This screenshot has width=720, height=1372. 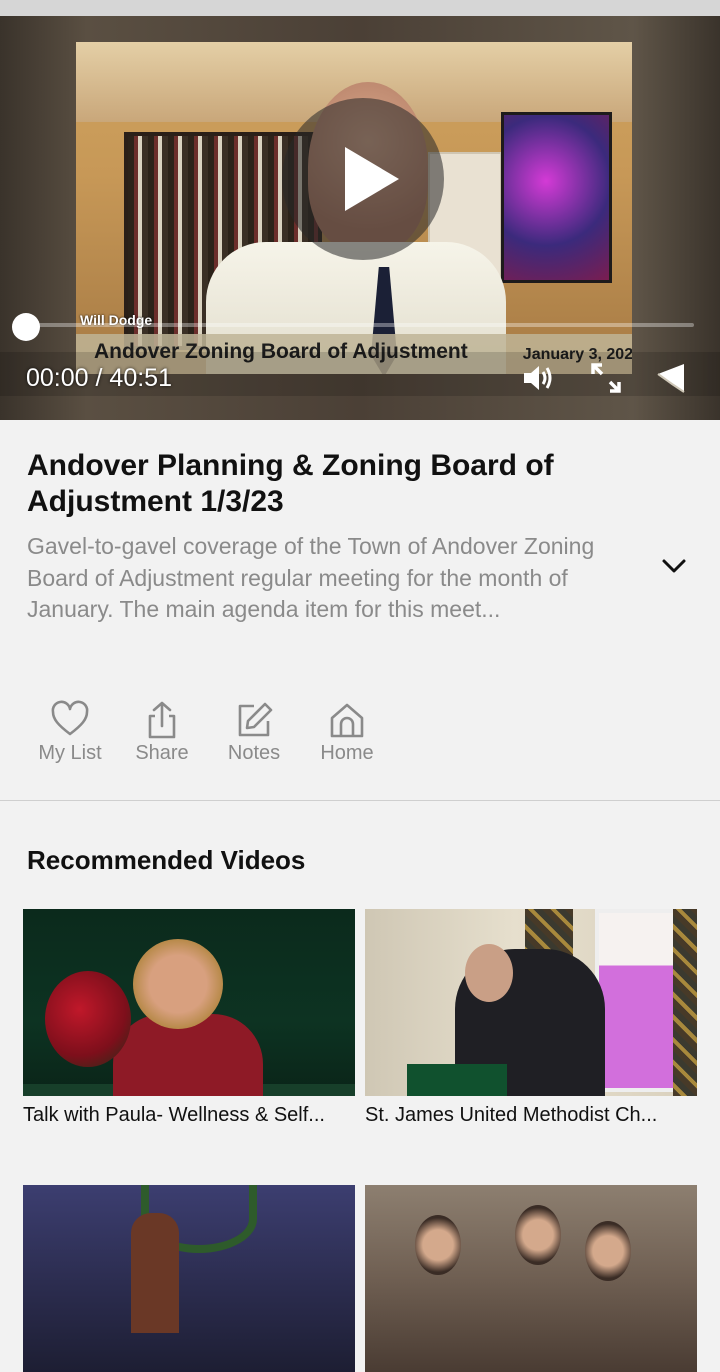 I want to click on cast-button, so click(x=672, y=378).